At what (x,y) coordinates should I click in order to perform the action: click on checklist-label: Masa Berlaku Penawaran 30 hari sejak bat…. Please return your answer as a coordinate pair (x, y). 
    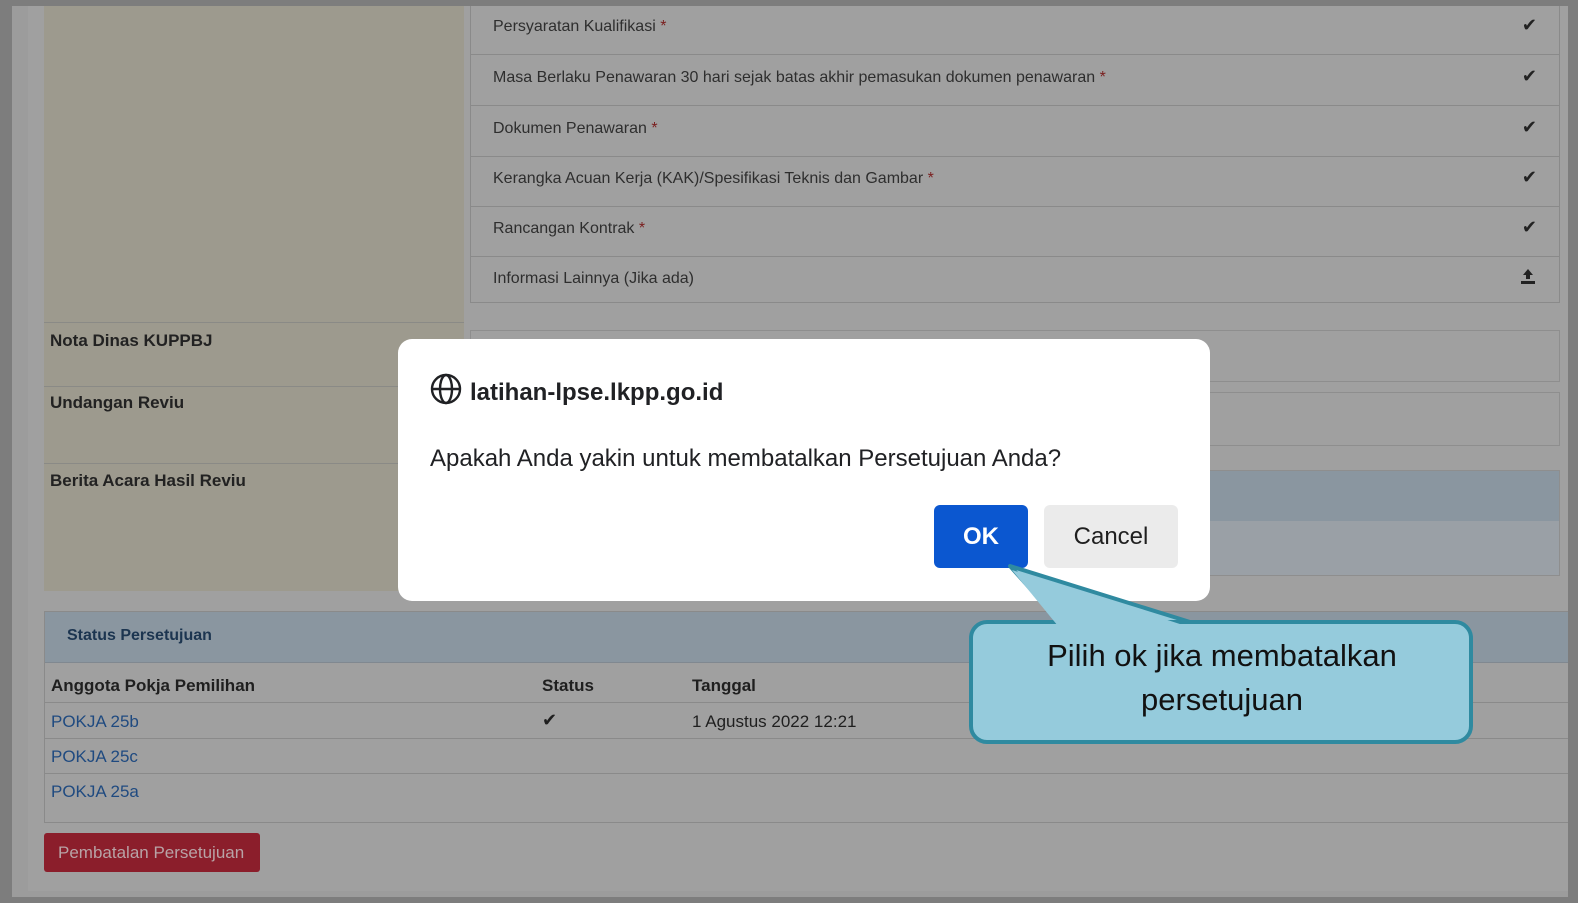
    Looking at the image, I should click on (794, 77).